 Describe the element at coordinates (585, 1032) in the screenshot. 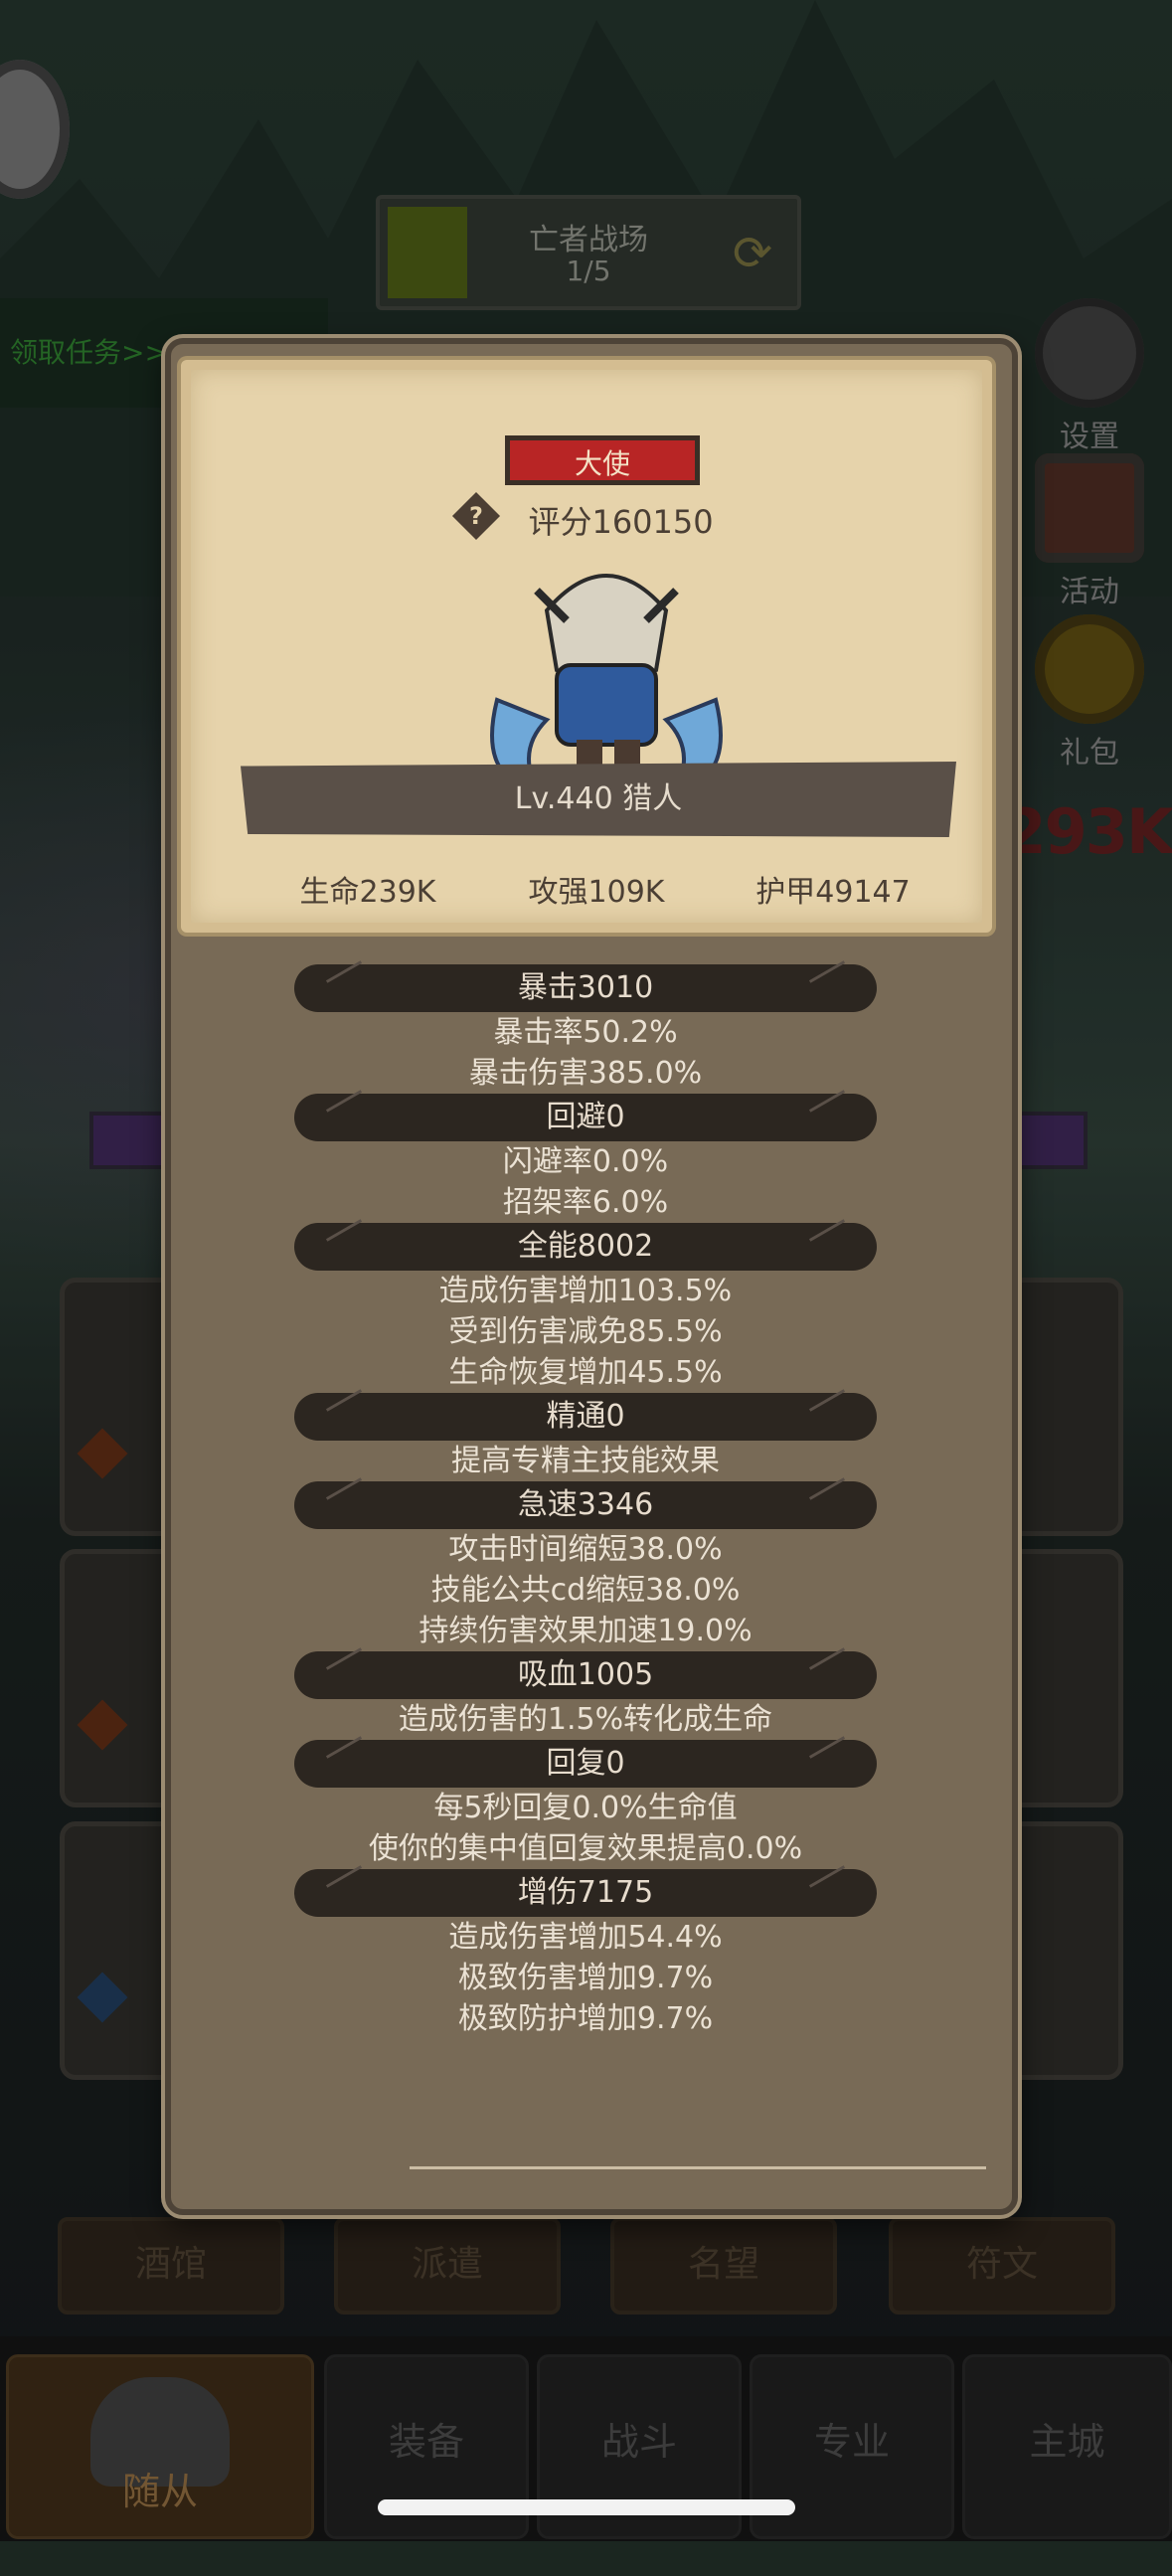

I see `attribute-detail: 暴击率50.2%` at that location.